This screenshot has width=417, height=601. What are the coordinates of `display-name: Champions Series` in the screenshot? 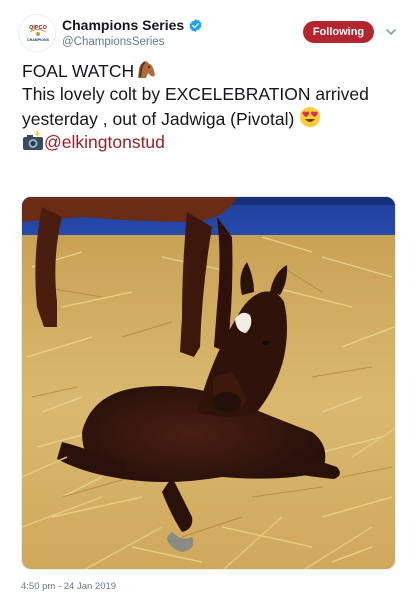 It's located at (132, 25).